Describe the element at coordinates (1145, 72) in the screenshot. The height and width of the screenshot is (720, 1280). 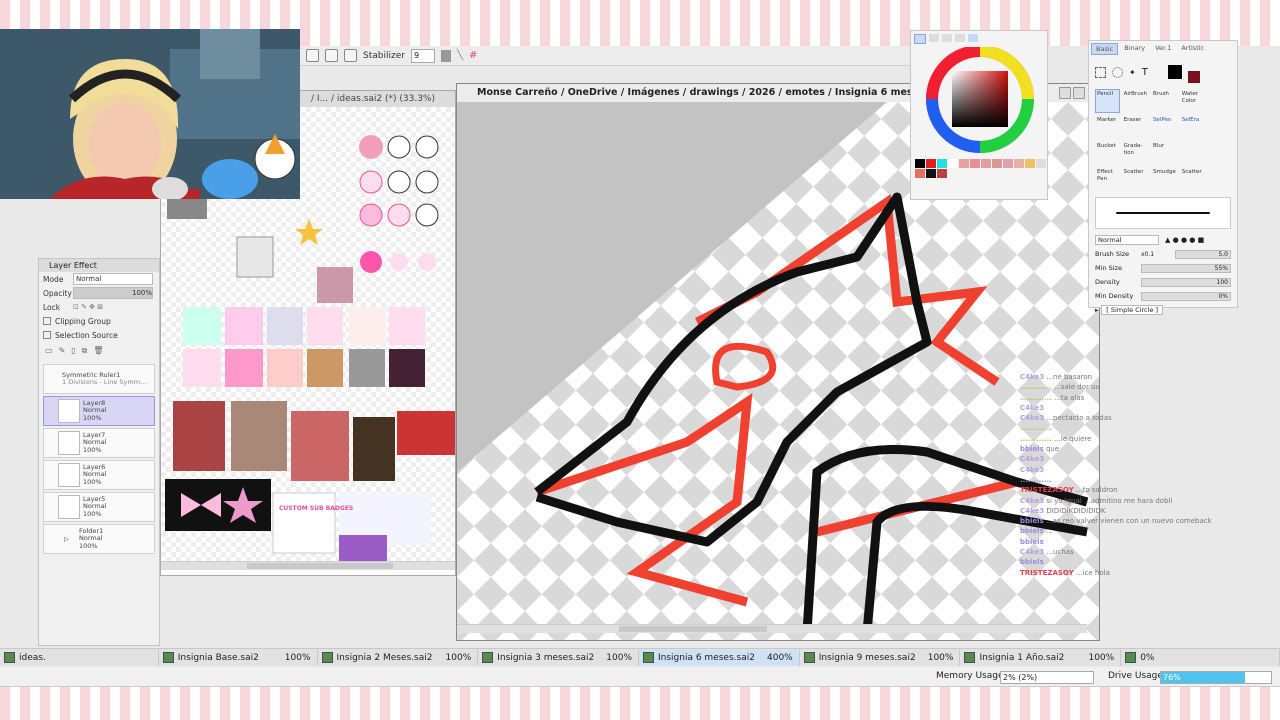
I see `text-icon: T` at that location.